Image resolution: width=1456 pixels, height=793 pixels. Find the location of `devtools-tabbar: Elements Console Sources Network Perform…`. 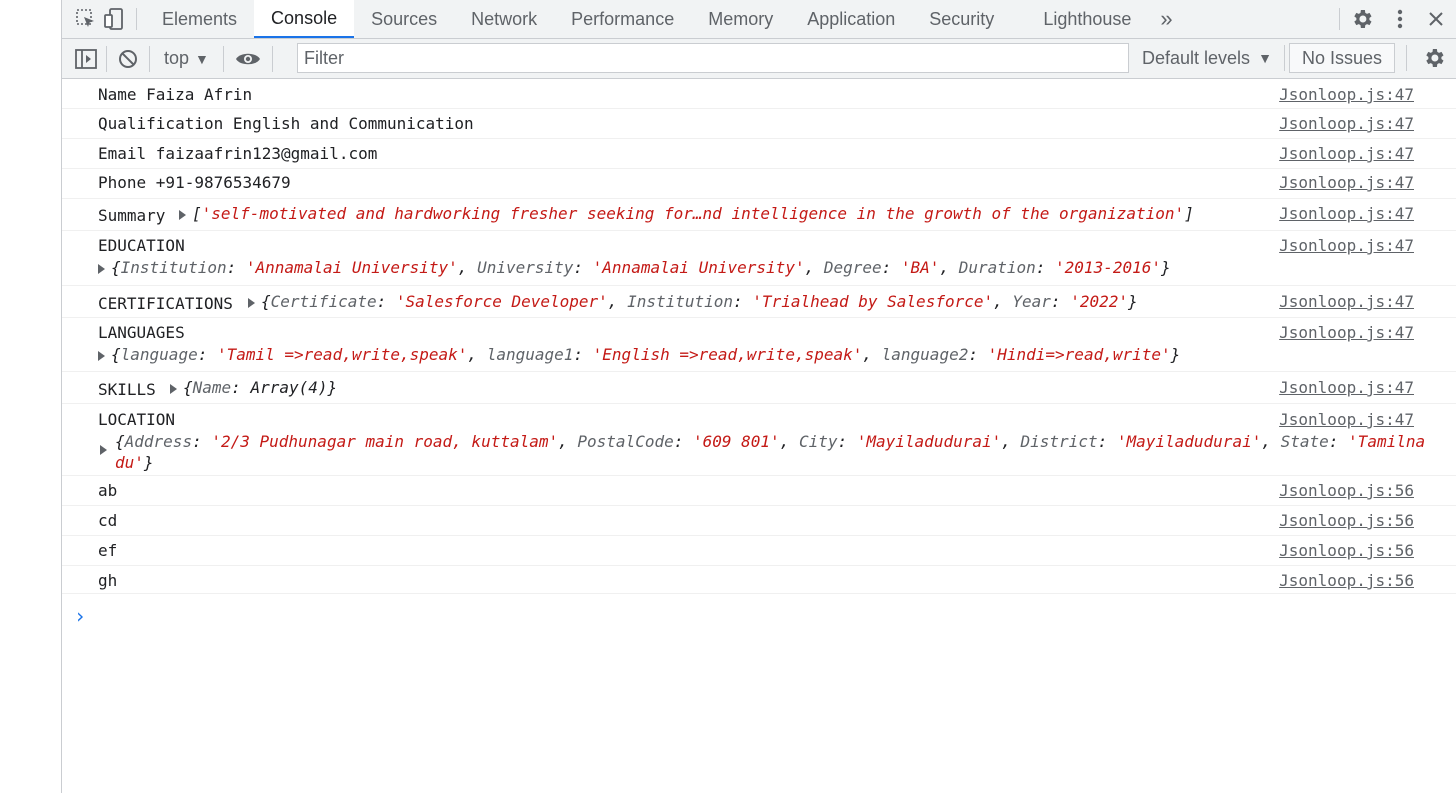

devtools-tabbar: Elements Console Sources Network Perform… is located at coordinates (759, 19).